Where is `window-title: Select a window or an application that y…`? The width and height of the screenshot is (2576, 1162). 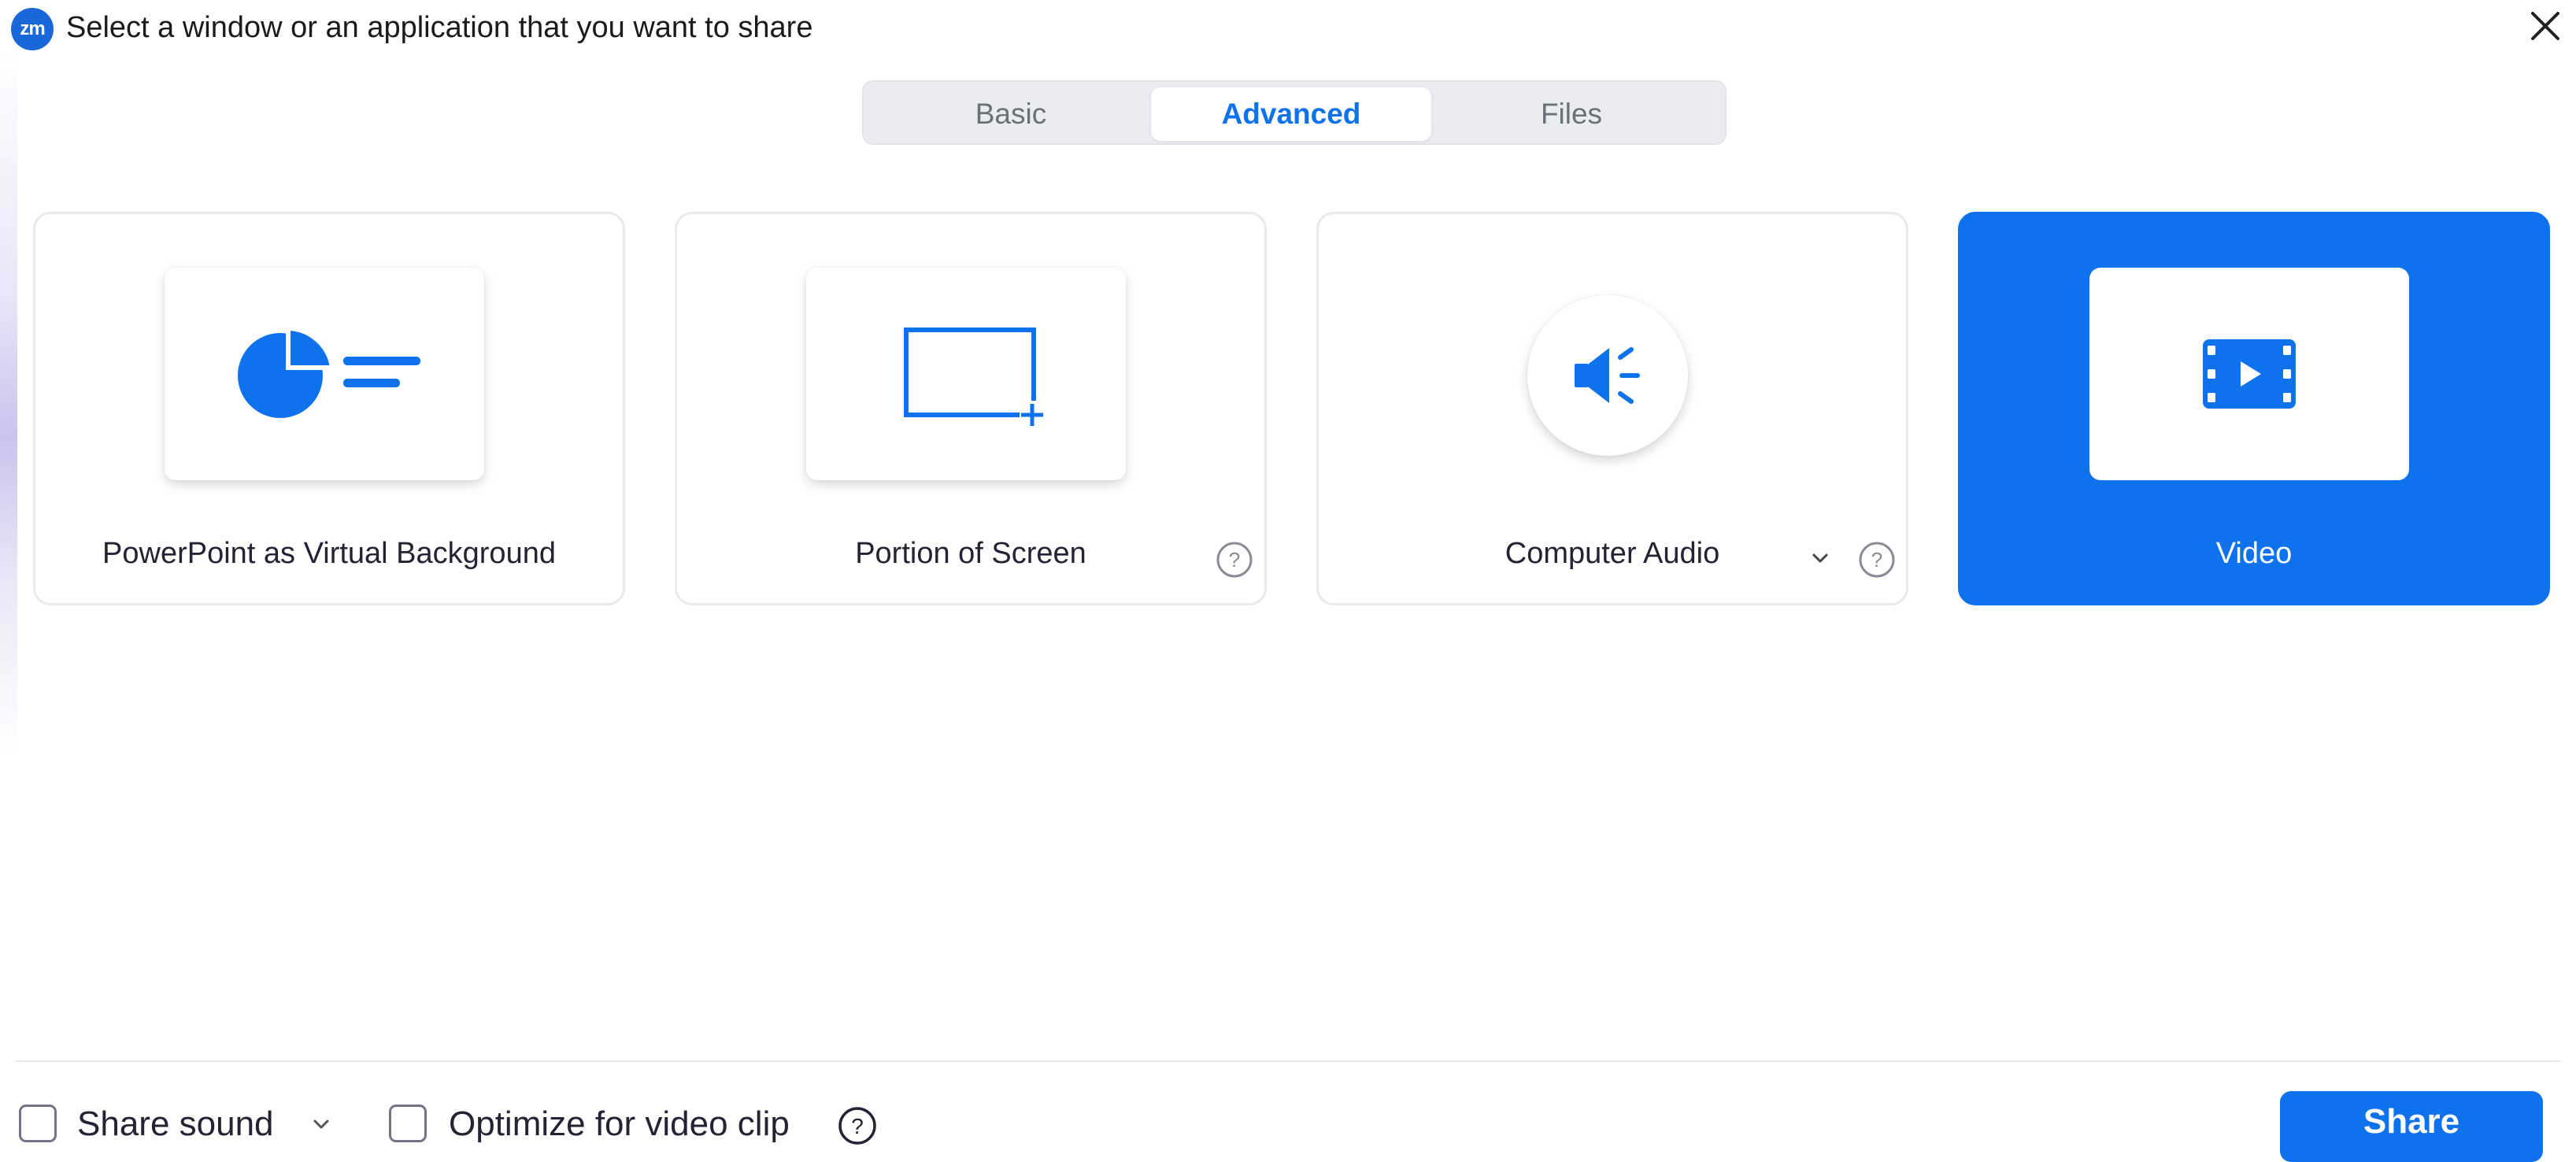 window-title: Select a window or an application that y… is located at coordinates (439, 27).